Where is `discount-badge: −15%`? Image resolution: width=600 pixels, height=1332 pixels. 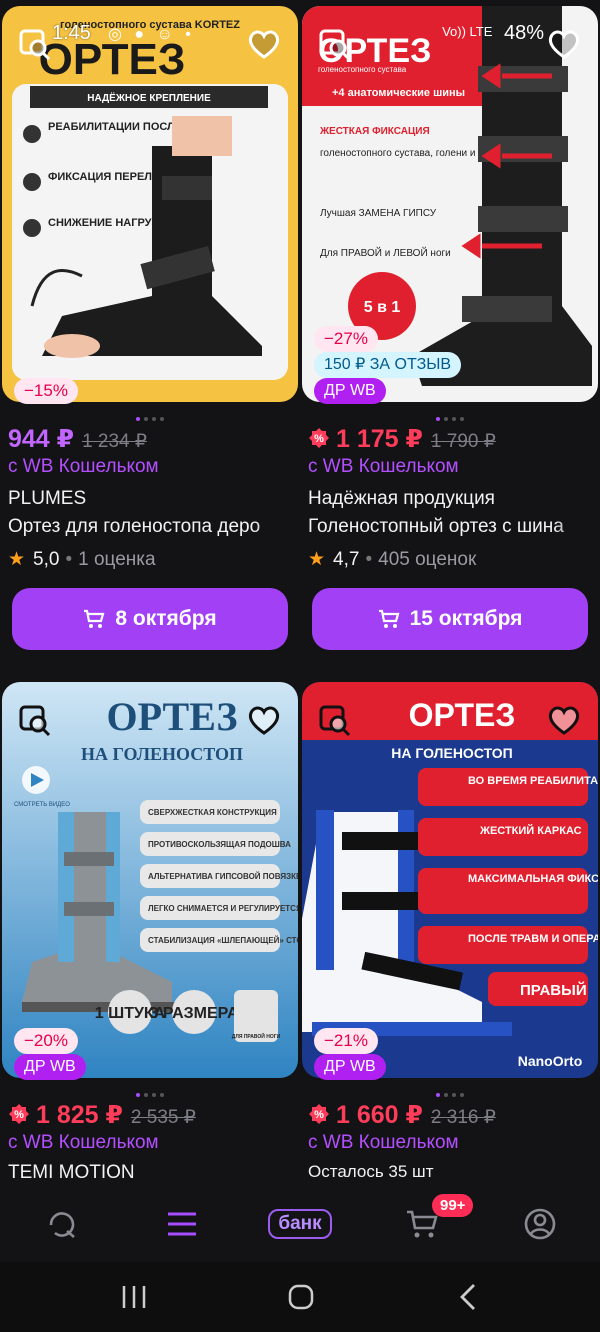
discount-badge: −15% is located at coordinates (46, 391).